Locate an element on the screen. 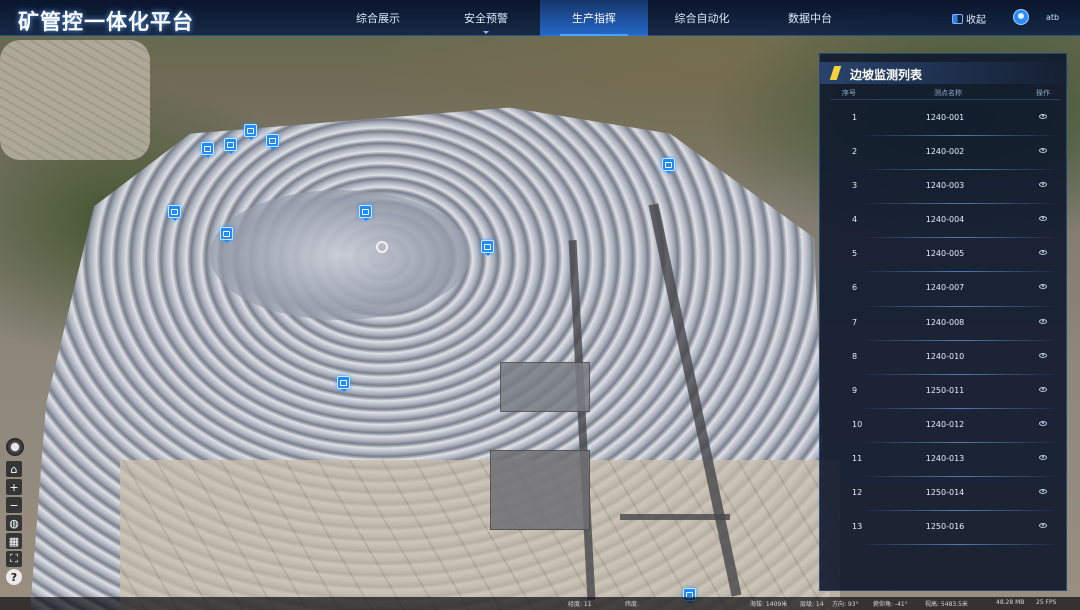 This screenshot has width=1080, height=610. panel-header: 边坡监测列表 is located at coordinates (944, 73).